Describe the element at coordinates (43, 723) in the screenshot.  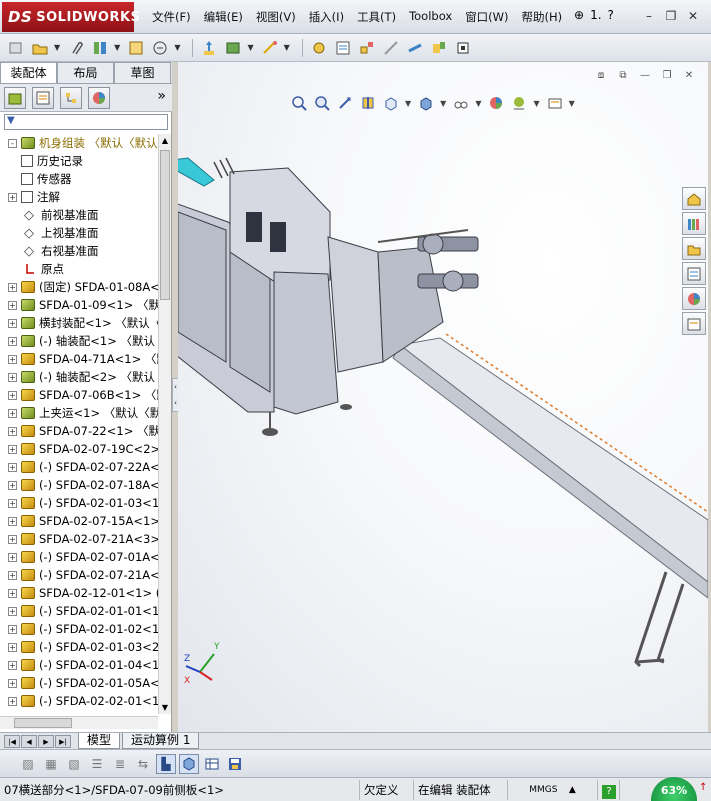
I see `hscroll-thumb` at that location.